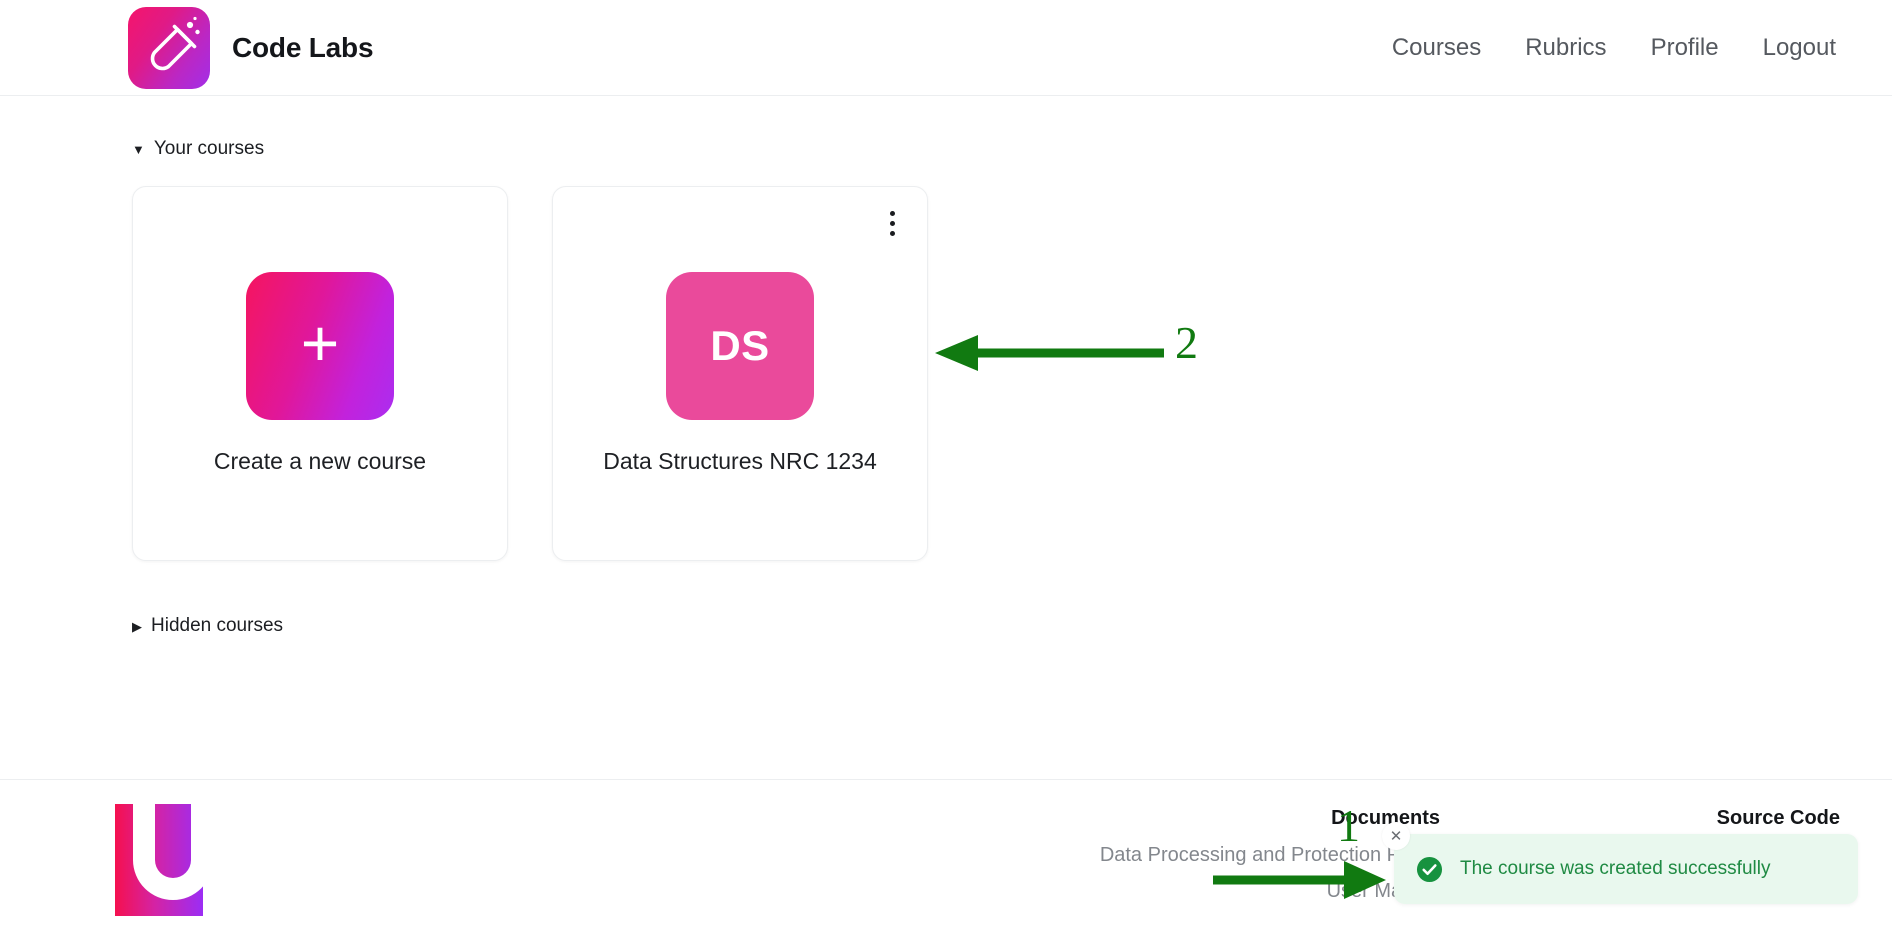  What do you see at coordinates (320, 461) in the screenshot?
I see `create-course-label: Create a new course` at bounding box center [320, 461].